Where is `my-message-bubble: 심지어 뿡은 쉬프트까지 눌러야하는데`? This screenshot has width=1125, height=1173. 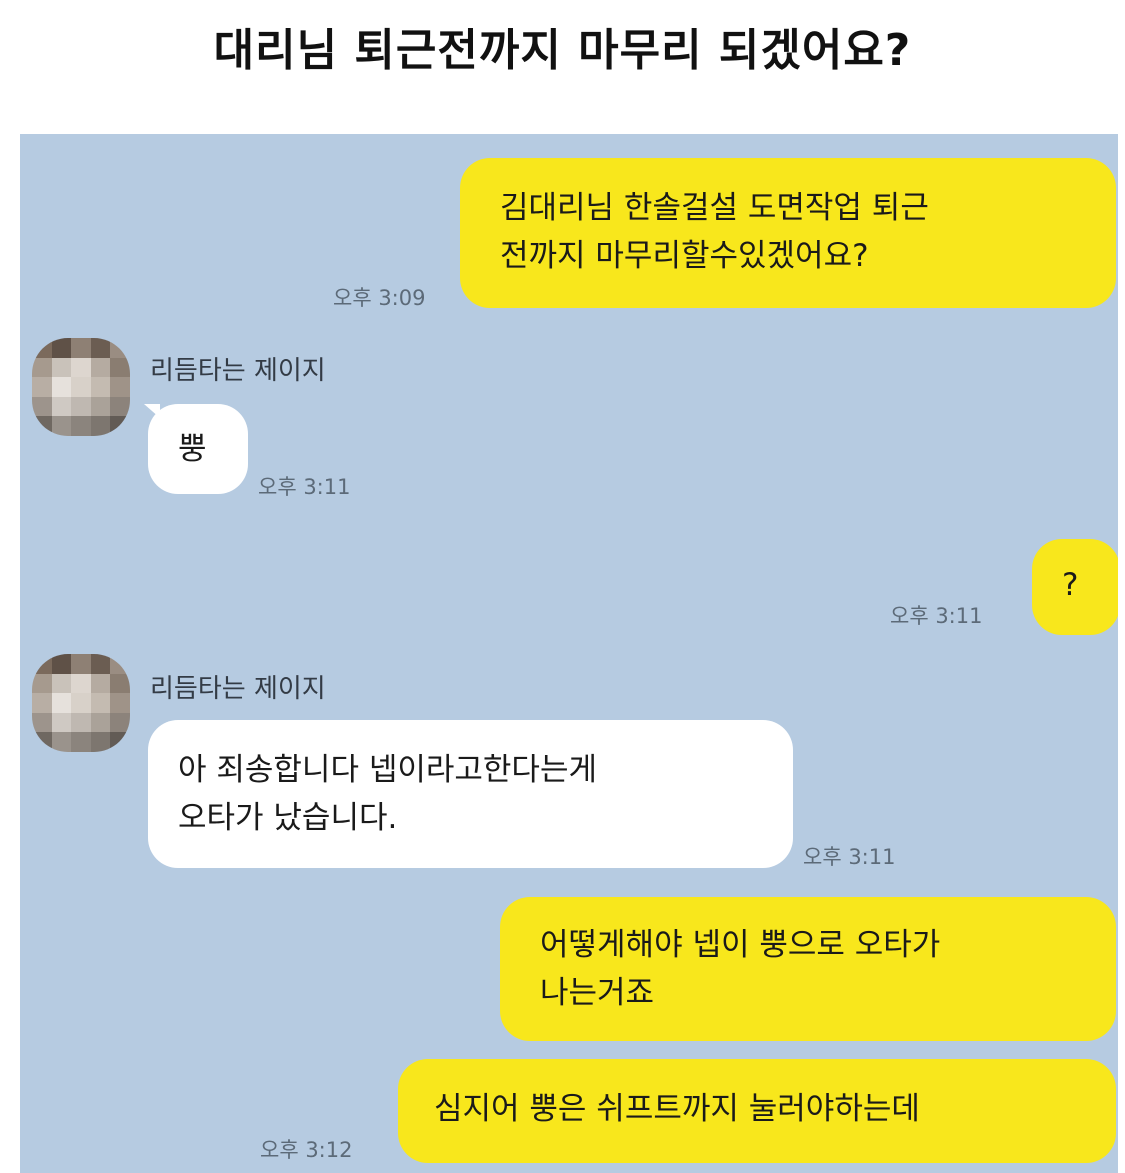 my-message-bubble: 심지어 뿡은 쉬프트까지 눌러야하는데 is located at coordinates (757, 1111).